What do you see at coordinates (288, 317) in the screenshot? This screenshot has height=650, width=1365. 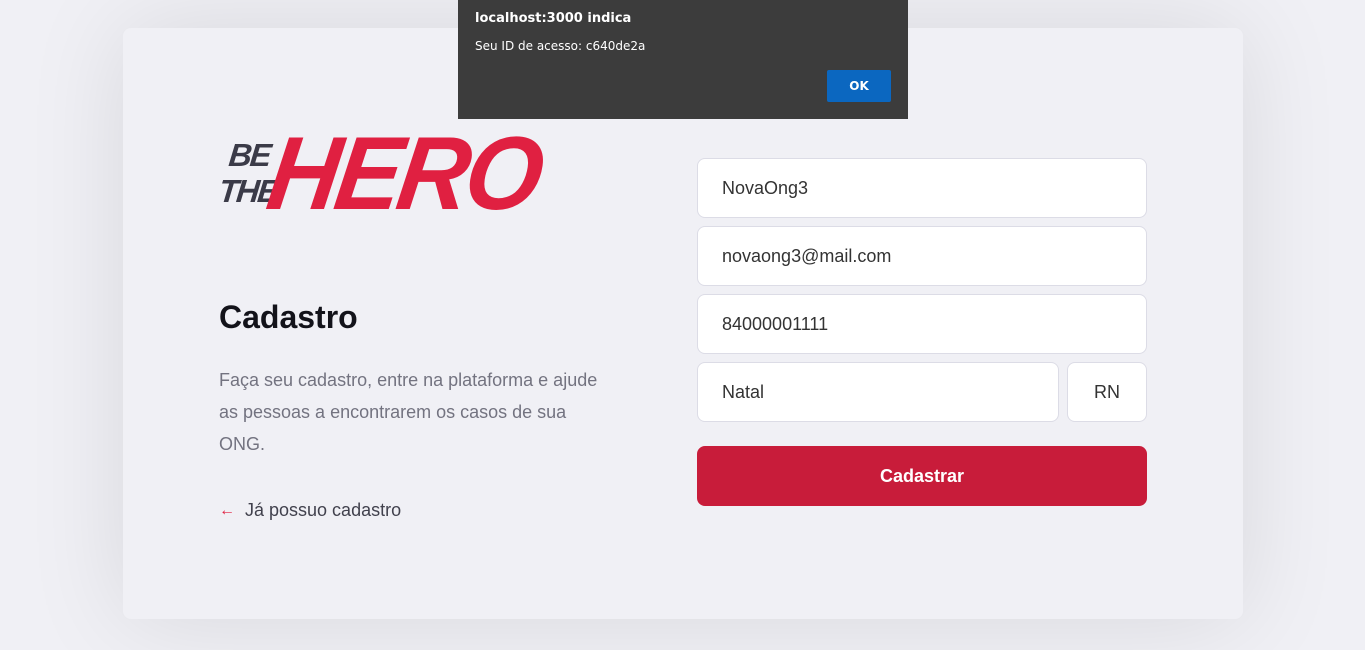 I see `page-title: Cadastro` at bounding box center [288, 317].